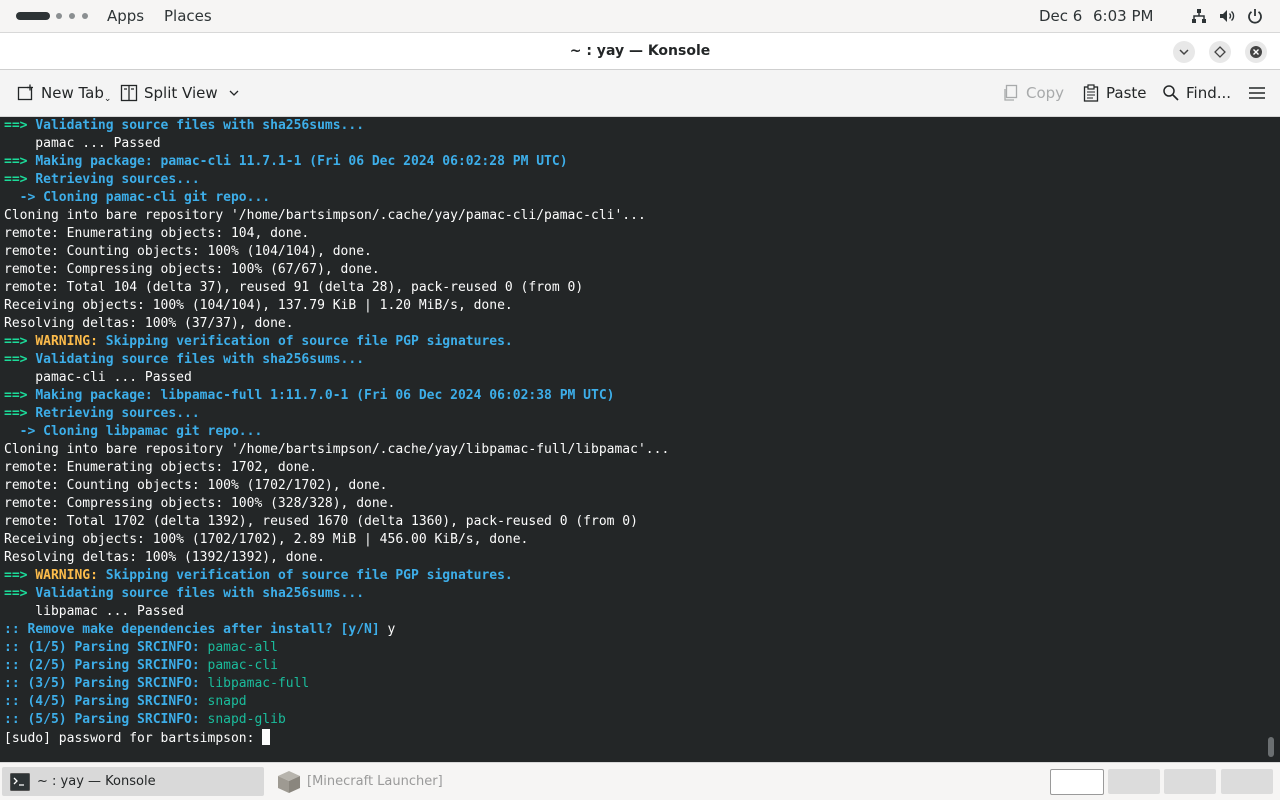 Image resolution: width=1280 pixels, height=800 pixels. I want to click on terminal-cursor, so click(266, 737).